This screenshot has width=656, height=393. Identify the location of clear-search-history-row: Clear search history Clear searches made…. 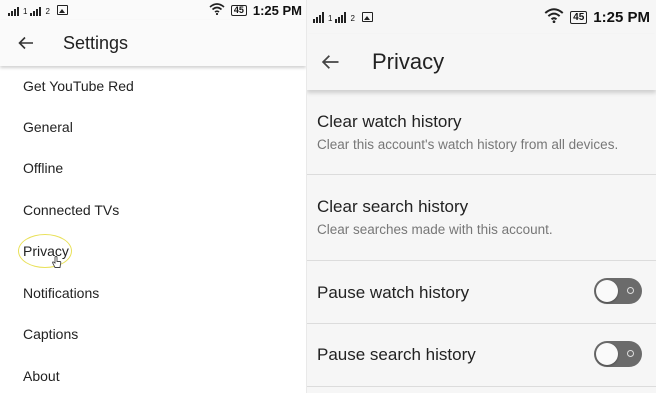
(481, 217).